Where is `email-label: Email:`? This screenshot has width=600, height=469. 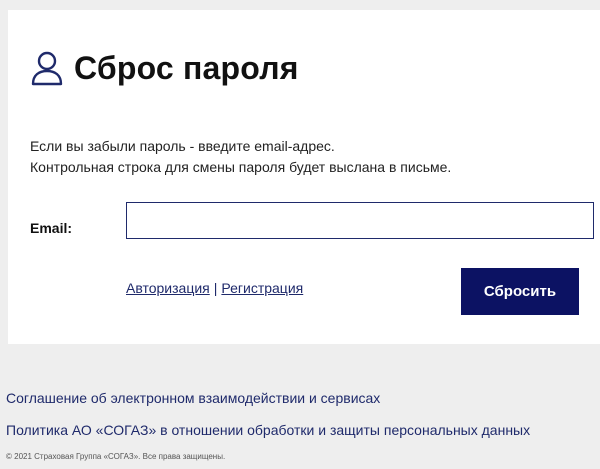 email-label: Email: is located at coordinates (51, 228).